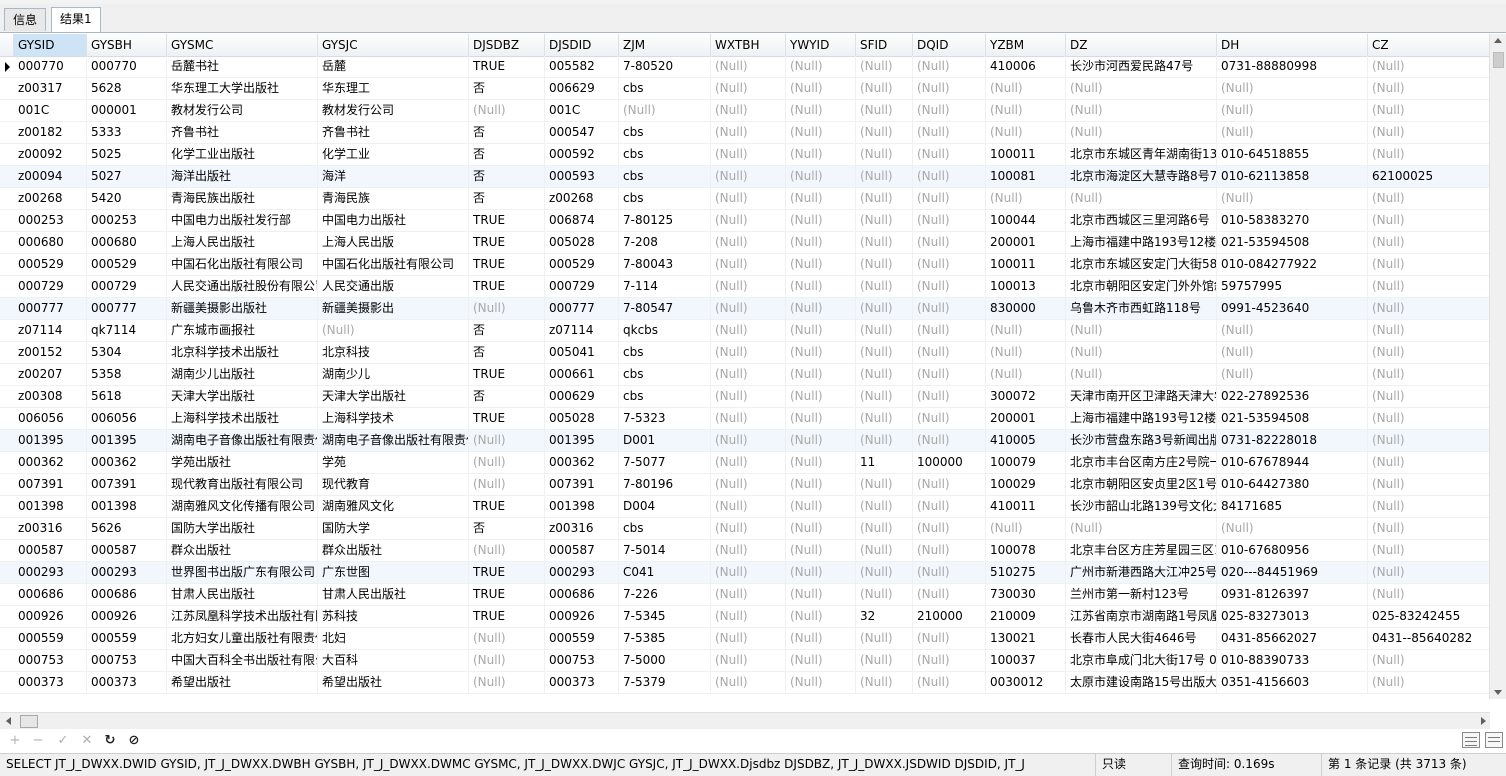  What do you see at coordinates (50, 595) in the screenshot?
I see `cell-gysid: 000686` at bounding box center [50, 595].